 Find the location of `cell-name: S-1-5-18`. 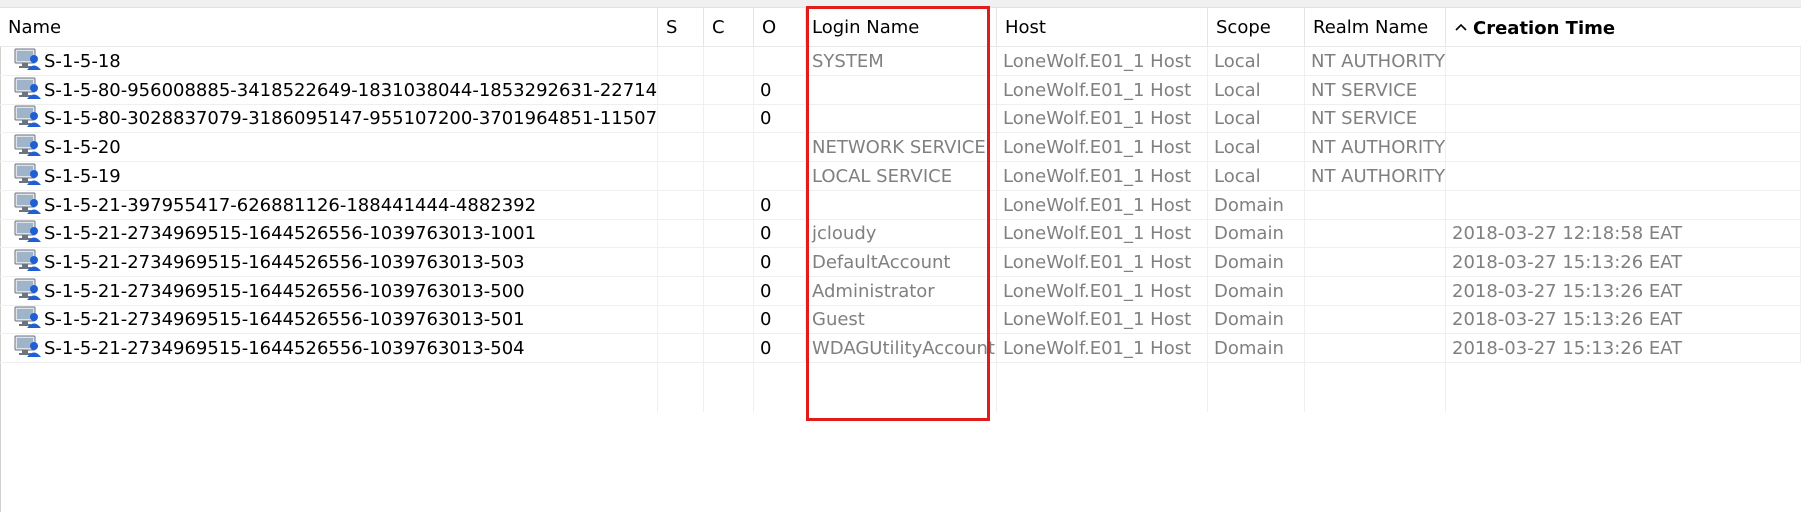

cell-name: S-1-5-18 is located at coordinates (329, 61).